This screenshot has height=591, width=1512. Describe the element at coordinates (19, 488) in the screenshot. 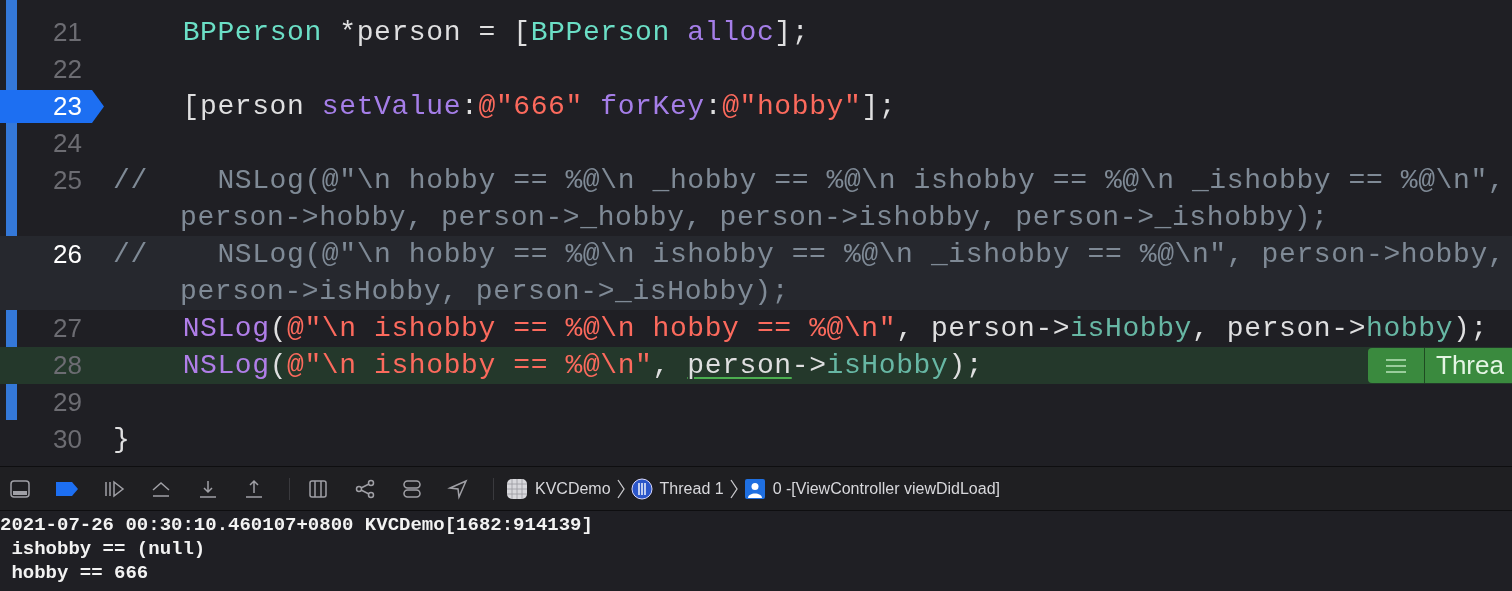

I see `console-toggle-icon` at that location.